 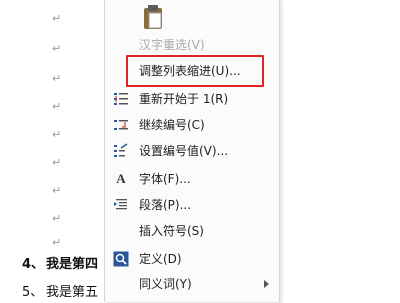 What do you see at coordinates (171, 231) in the screenshot?
I see `menu-item-label: 插入符号(S)` at bounding box center [171, 231].